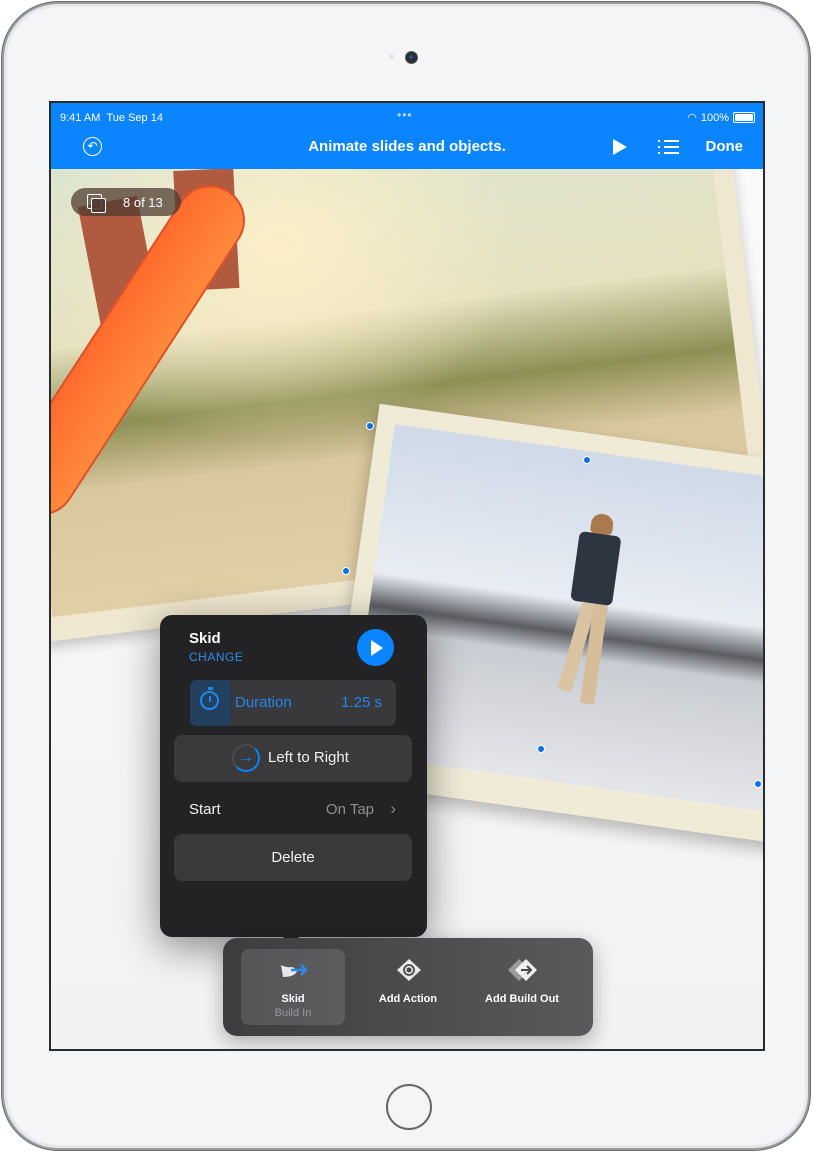 The image size is (814, 1154). What do you see at coordinates (725, 146) in the screenshot?
I see `done-button: Done` at bounding box center [725, 146].